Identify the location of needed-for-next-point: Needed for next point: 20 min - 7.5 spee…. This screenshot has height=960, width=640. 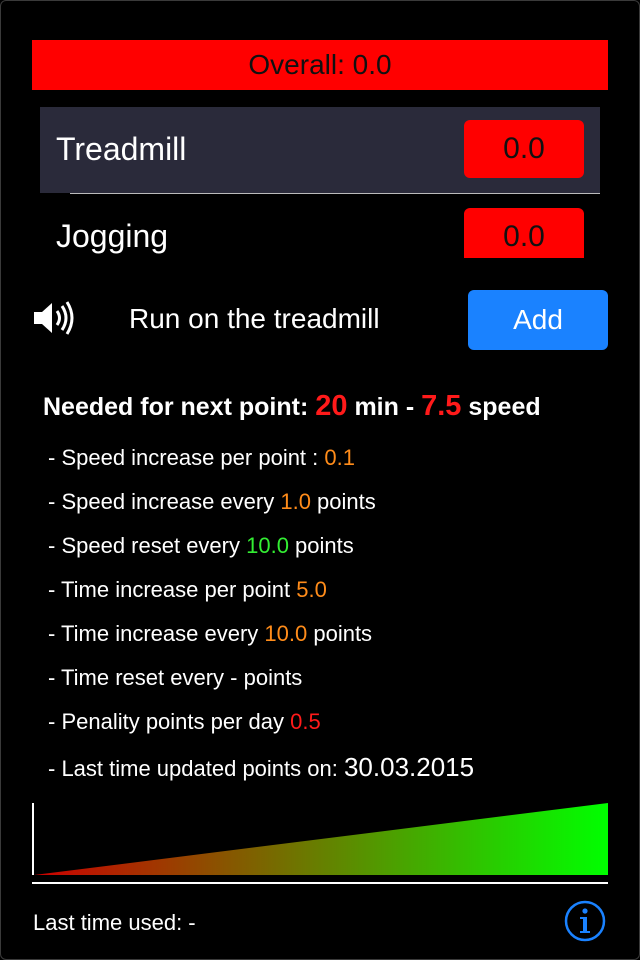
(292, 406).